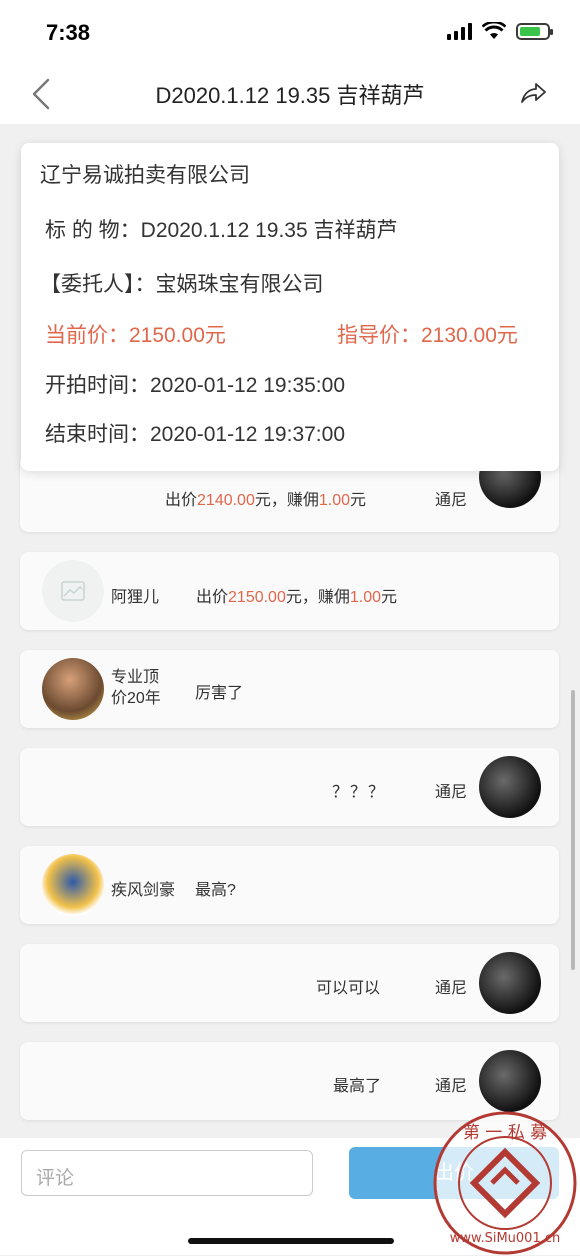 The width and height of the screenshot is (580, 1256). Describe the element at coordinates (459, 31) in the screenshot. I see `cellular-signal-icon` at that location.